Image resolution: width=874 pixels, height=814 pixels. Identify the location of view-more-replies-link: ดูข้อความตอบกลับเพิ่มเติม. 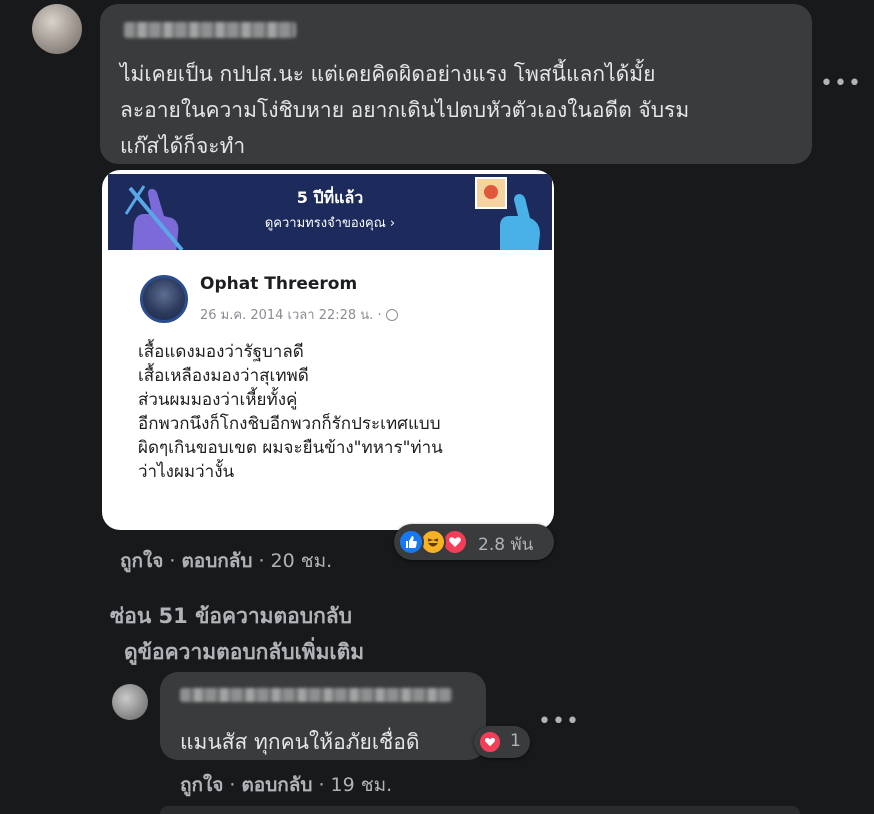
(244, 652).